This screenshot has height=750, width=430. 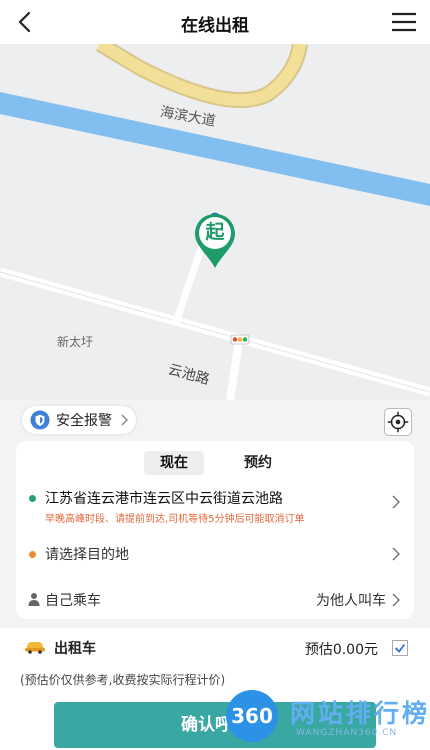 What do you see at coordinates (347, 733) in the screenshot?
I see `watermark-sub: WANGZHAN360.CN` at bounding box center [347, 733].